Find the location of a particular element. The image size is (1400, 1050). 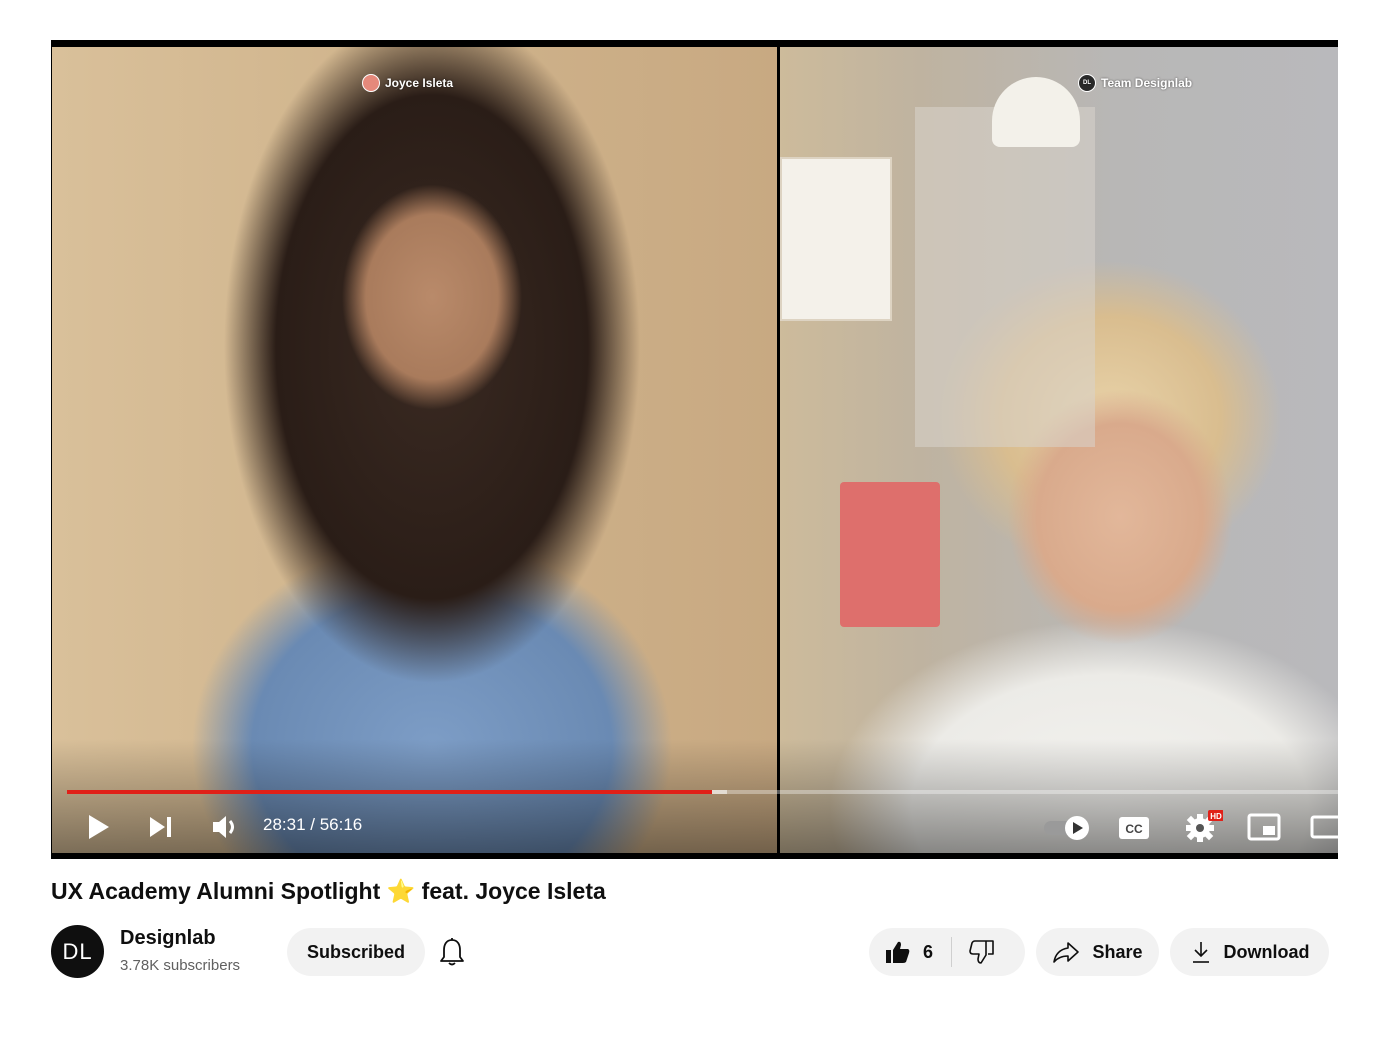

thumbs-down-icon is located at coordinates (981, 952).